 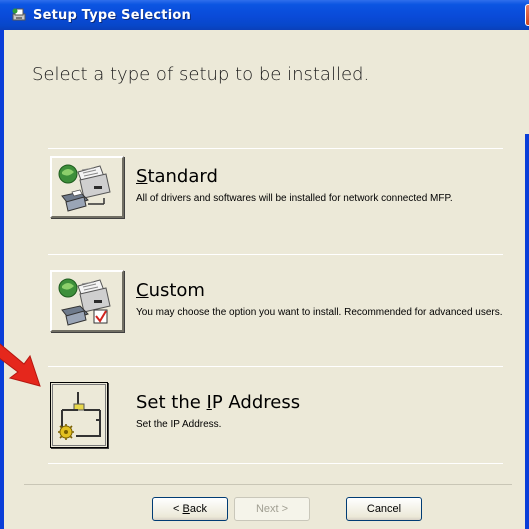 What do you see at coordinates (264, 15) in the screenshot?
I see `title-bar: Setup Type Selection X` at bounding box center [264, 15].